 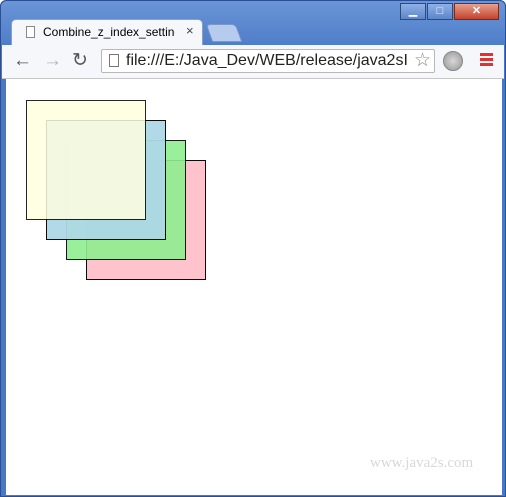 What do you see at coordinates (440, 11) in the screenshot?
I see `maximize-button: □` at bounding box center [440, 11].